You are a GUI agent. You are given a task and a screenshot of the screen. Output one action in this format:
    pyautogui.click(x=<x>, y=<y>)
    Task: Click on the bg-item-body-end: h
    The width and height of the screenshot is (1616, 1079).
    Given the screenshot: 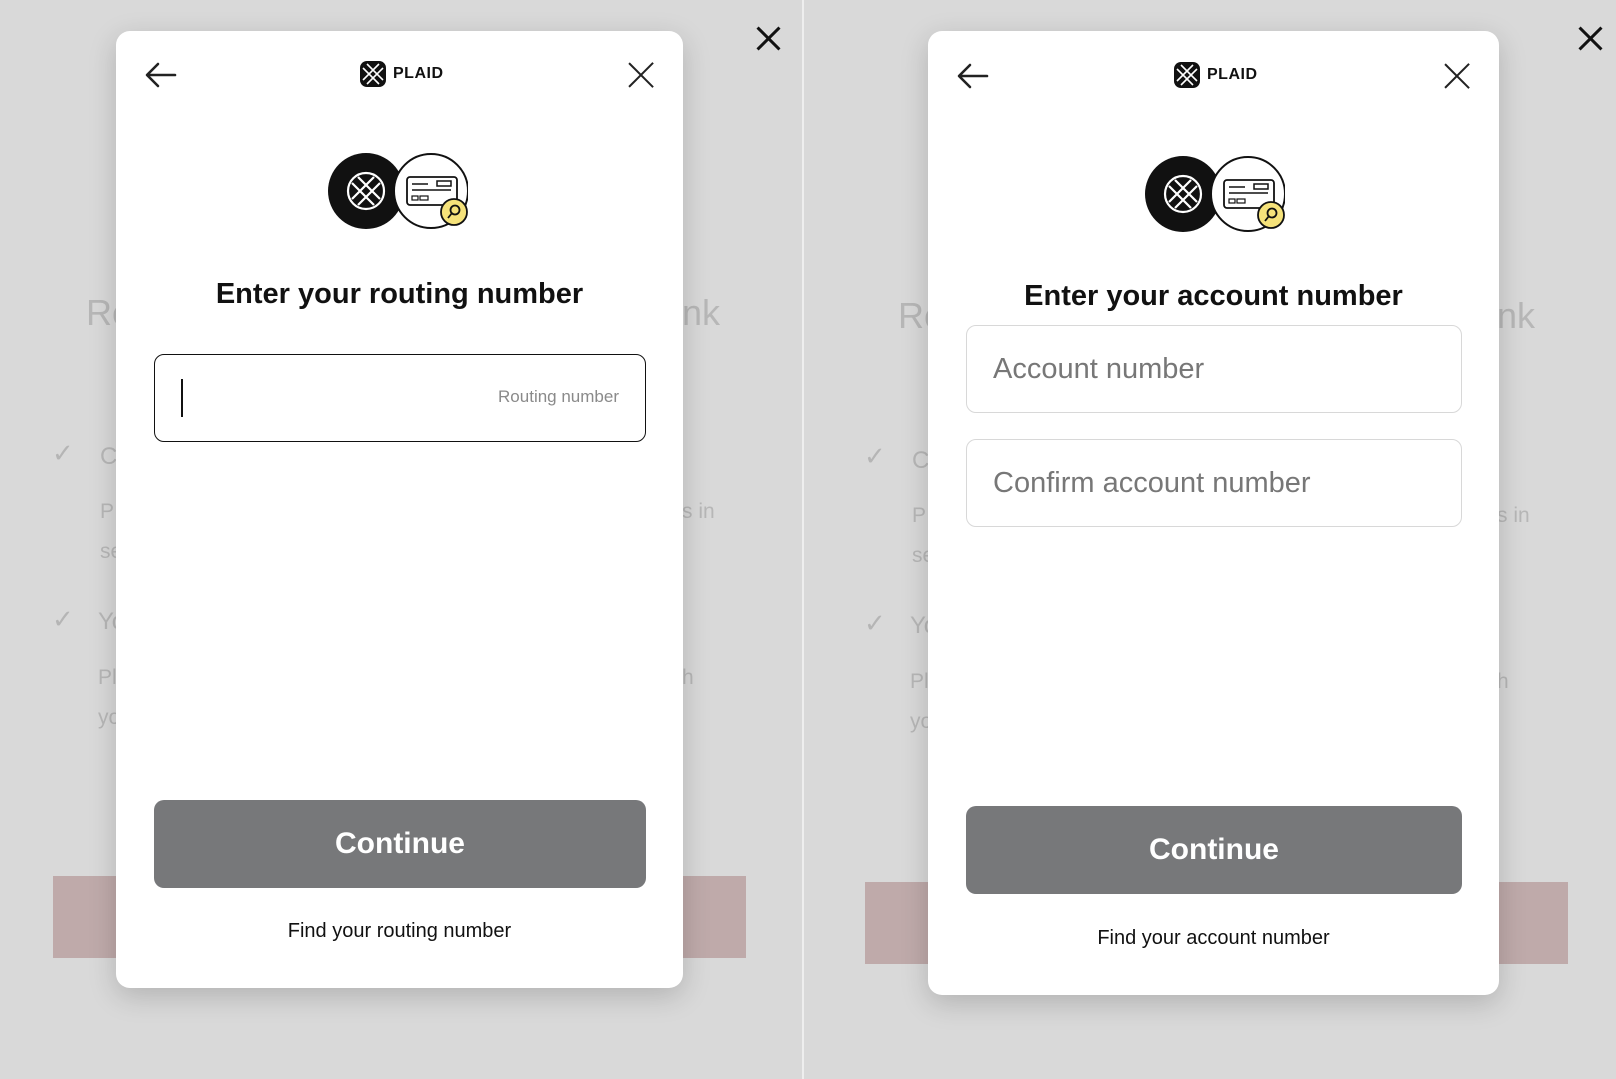 What is the action you would take?
    pyautogui.click(x=688, y=677)
    